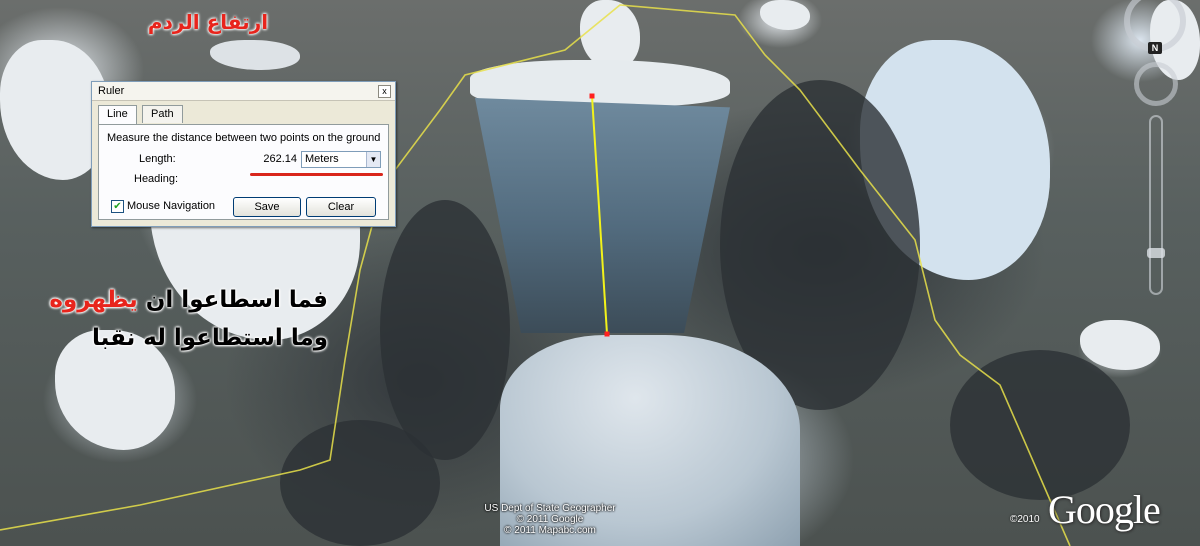 This screenshot has width=1200, height=546. What do you see at coordinates (267, 207) in the screenshot?
I see `save-button: Save` at bounding box center [267, 207].